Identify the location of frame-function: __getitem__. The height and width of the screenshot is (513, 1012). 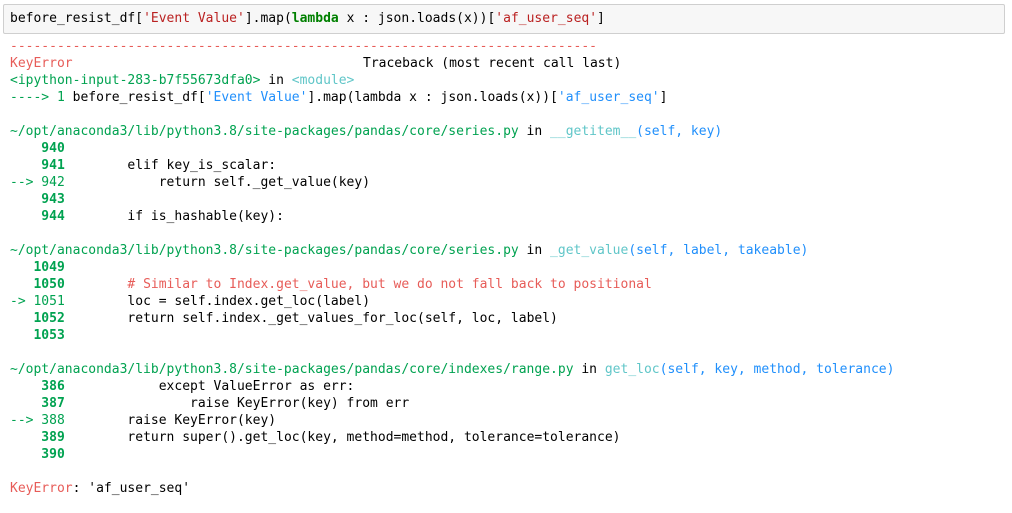
(593, 131).